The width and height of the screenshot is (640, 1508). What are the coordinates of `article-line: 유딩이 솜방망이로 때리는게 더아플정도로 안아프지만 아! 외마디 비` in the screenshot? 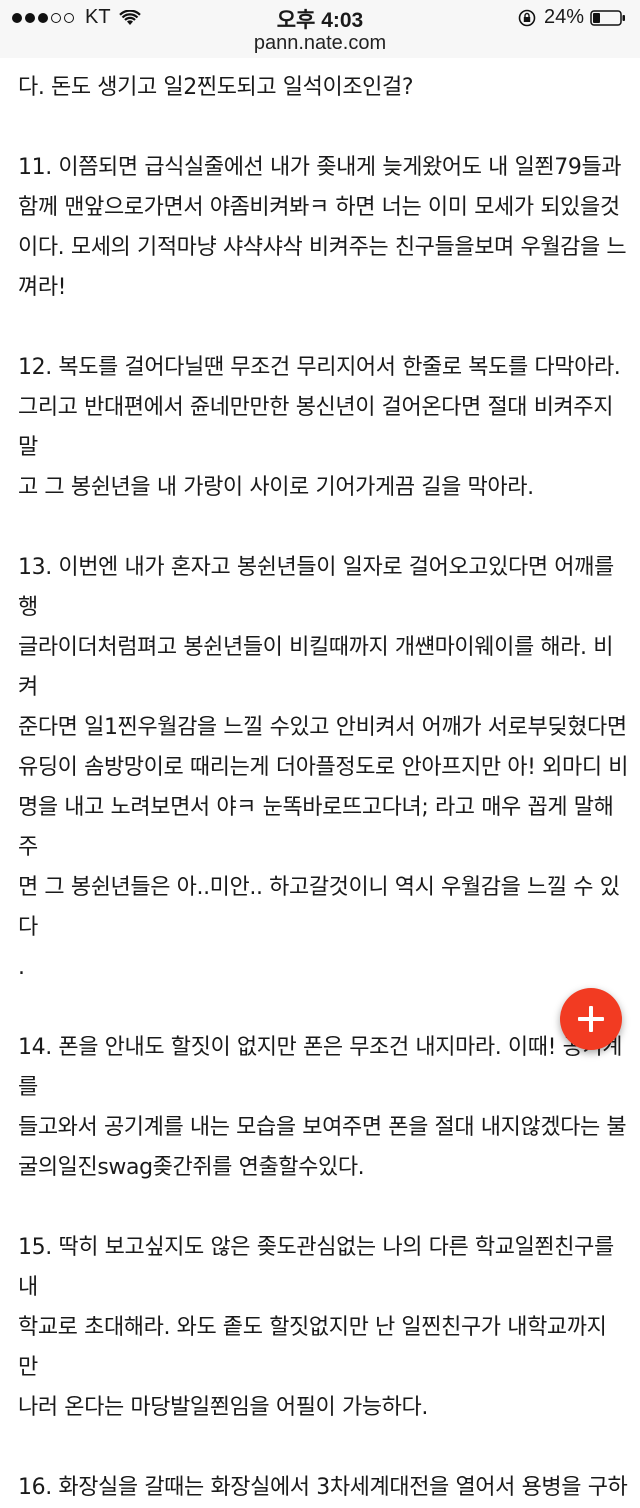 It's located at (323, 767).